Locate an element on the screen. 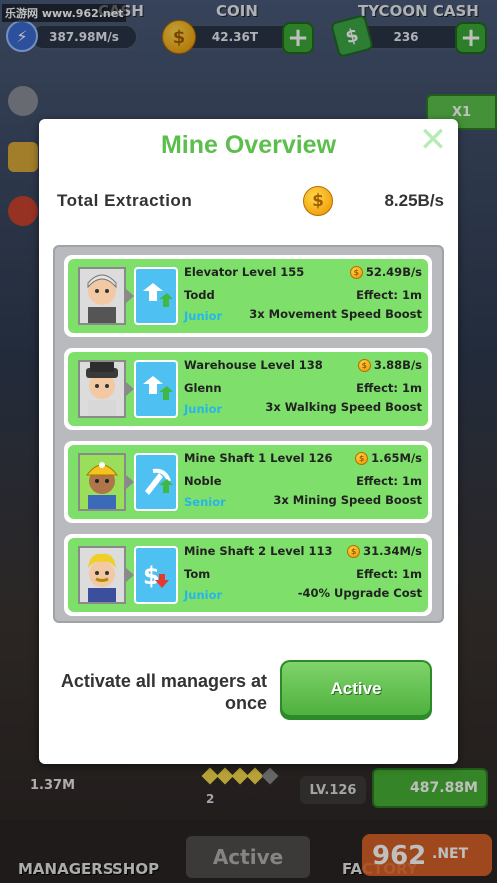 The width and height of the screenshot is (497, 883). manager-title: Warehouse Level 138 is located at coordinates (253, 365).